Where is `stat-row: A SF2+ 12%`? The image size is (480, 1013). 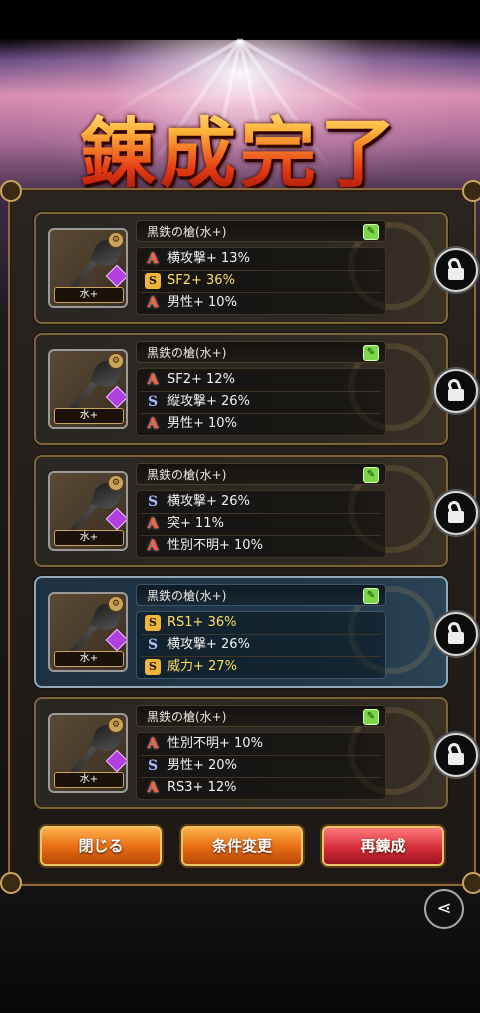
stat-row: A SF2+ 12% is located at coordinates (190, 379).